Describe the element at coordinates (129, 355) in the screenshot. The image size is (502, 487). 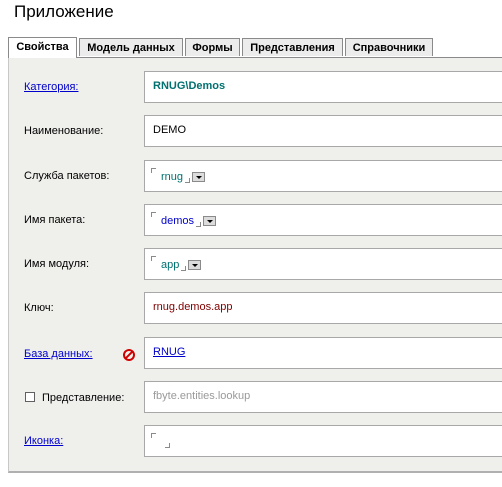
I see `no-entry-icon` at that location.